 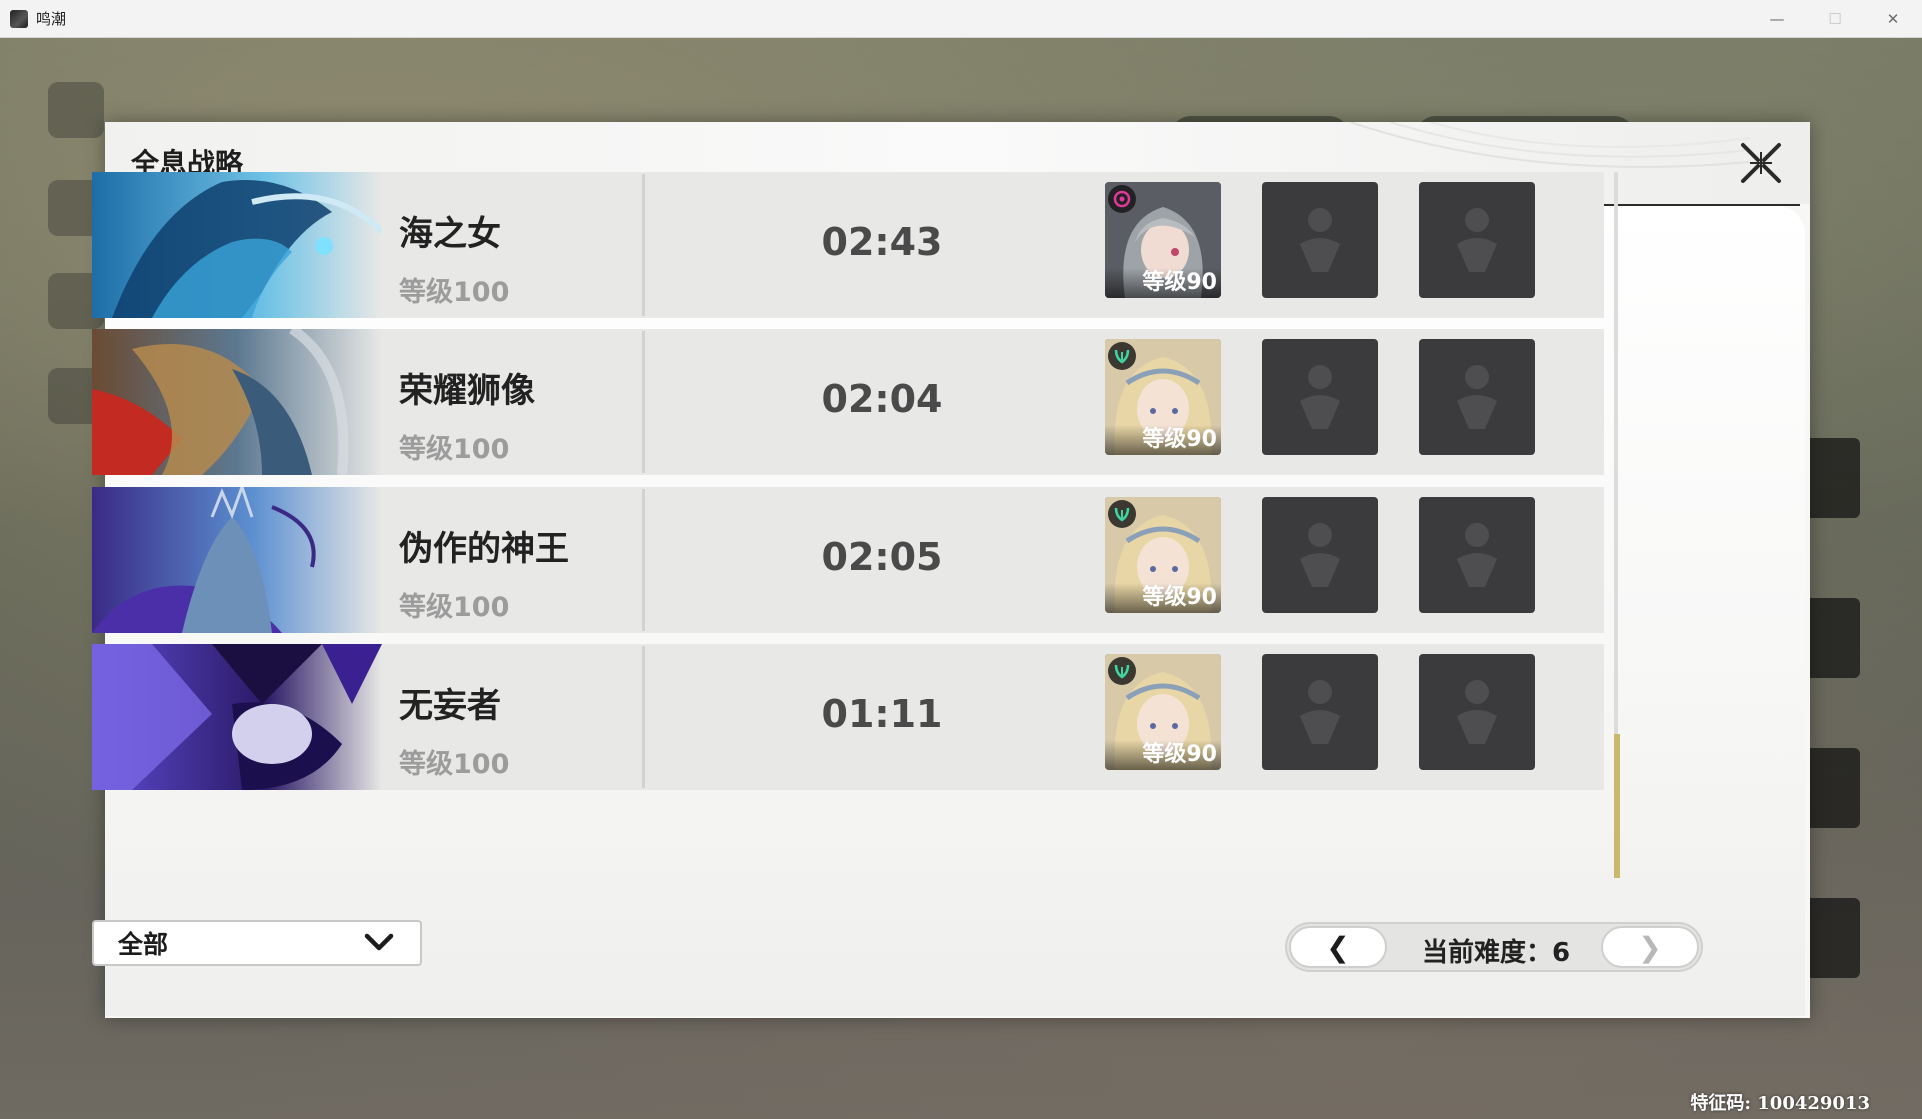 I want to click on chevron-left-icon: ❮, so click(x=1338, y=947).